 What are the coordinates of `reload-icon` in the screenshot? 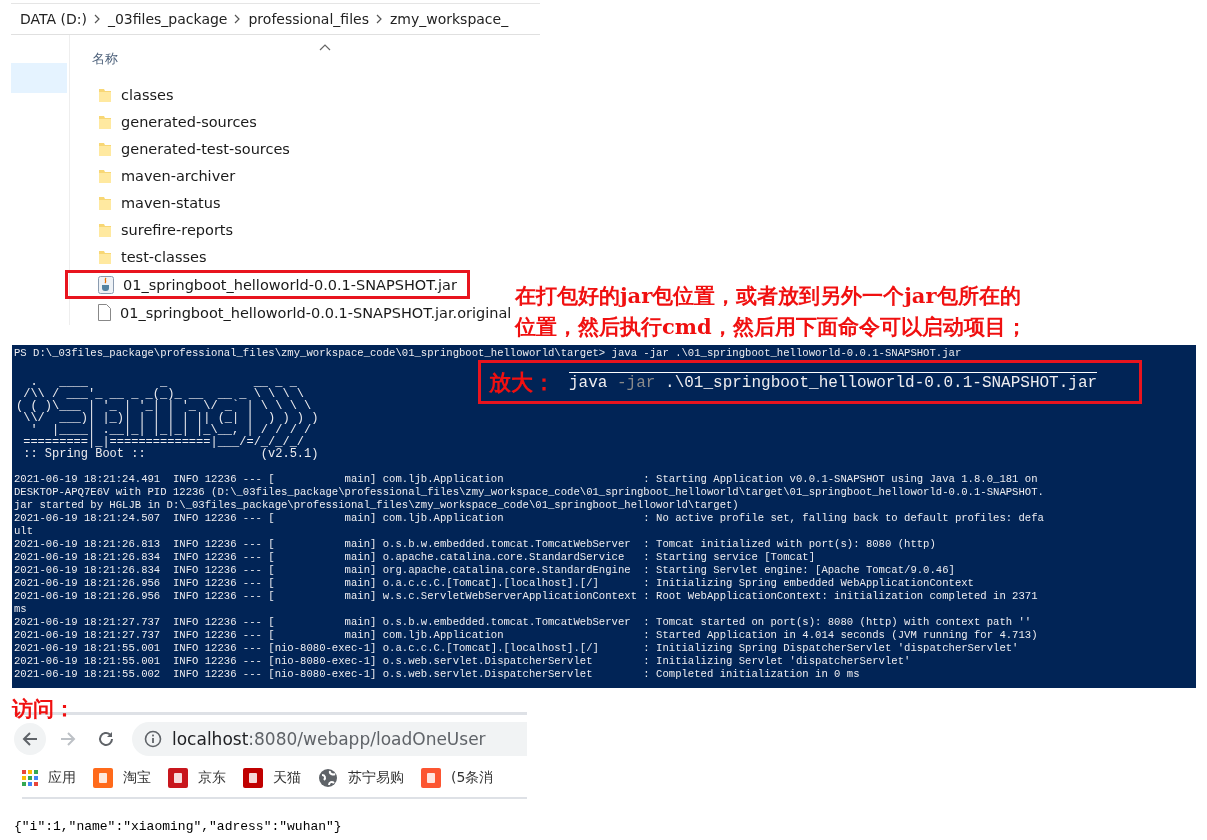 It's located at (106, 739).